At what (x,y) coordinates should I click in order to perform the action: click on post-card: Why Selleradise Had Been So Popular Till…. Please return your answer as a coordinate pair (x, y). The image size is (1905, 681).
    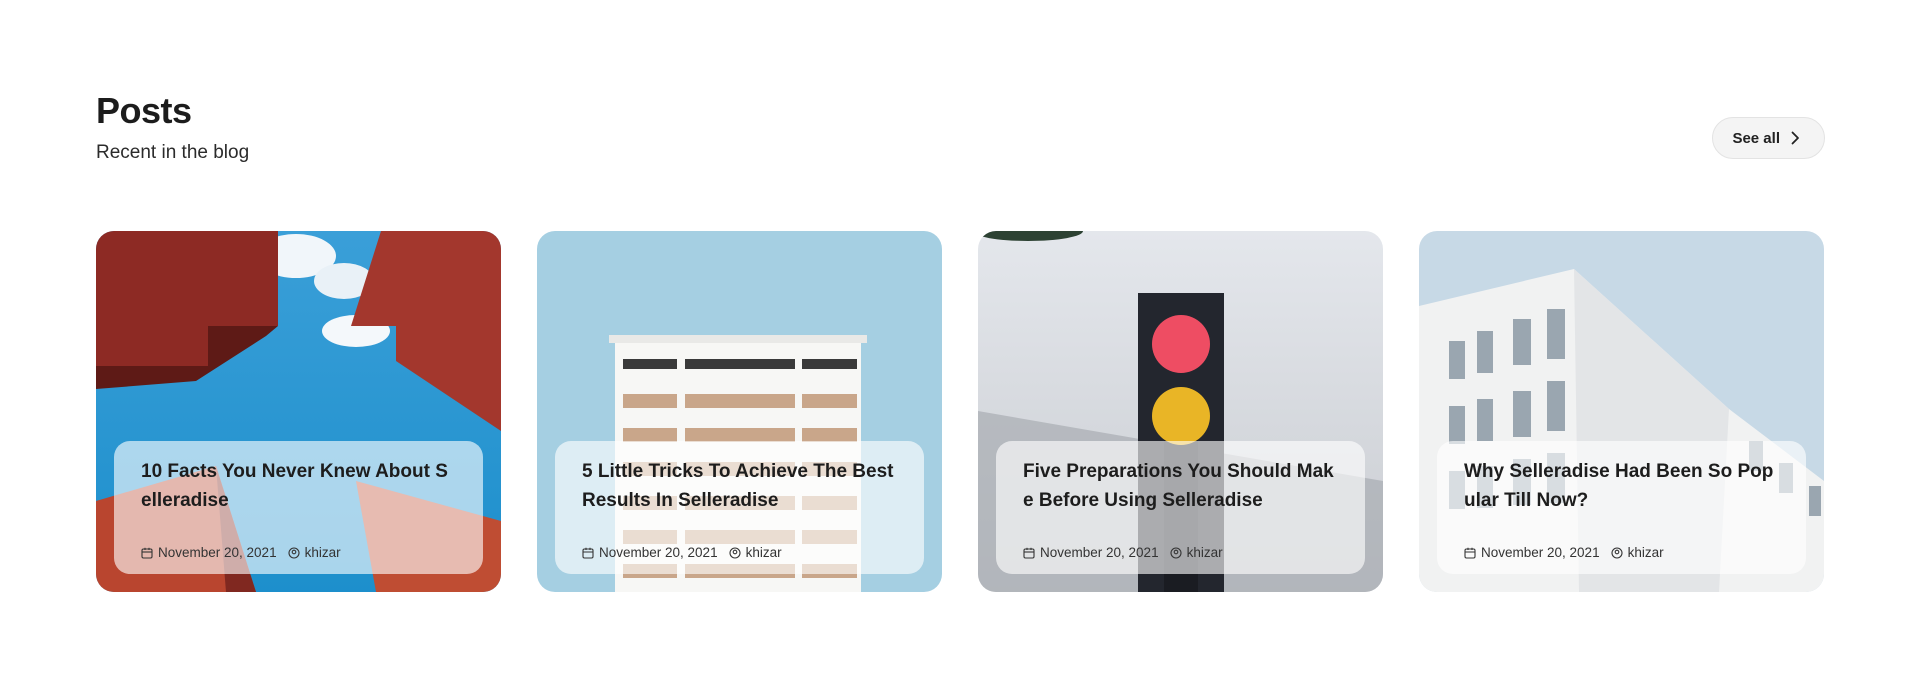
    Looking at the image, I should click on (1621, 411).